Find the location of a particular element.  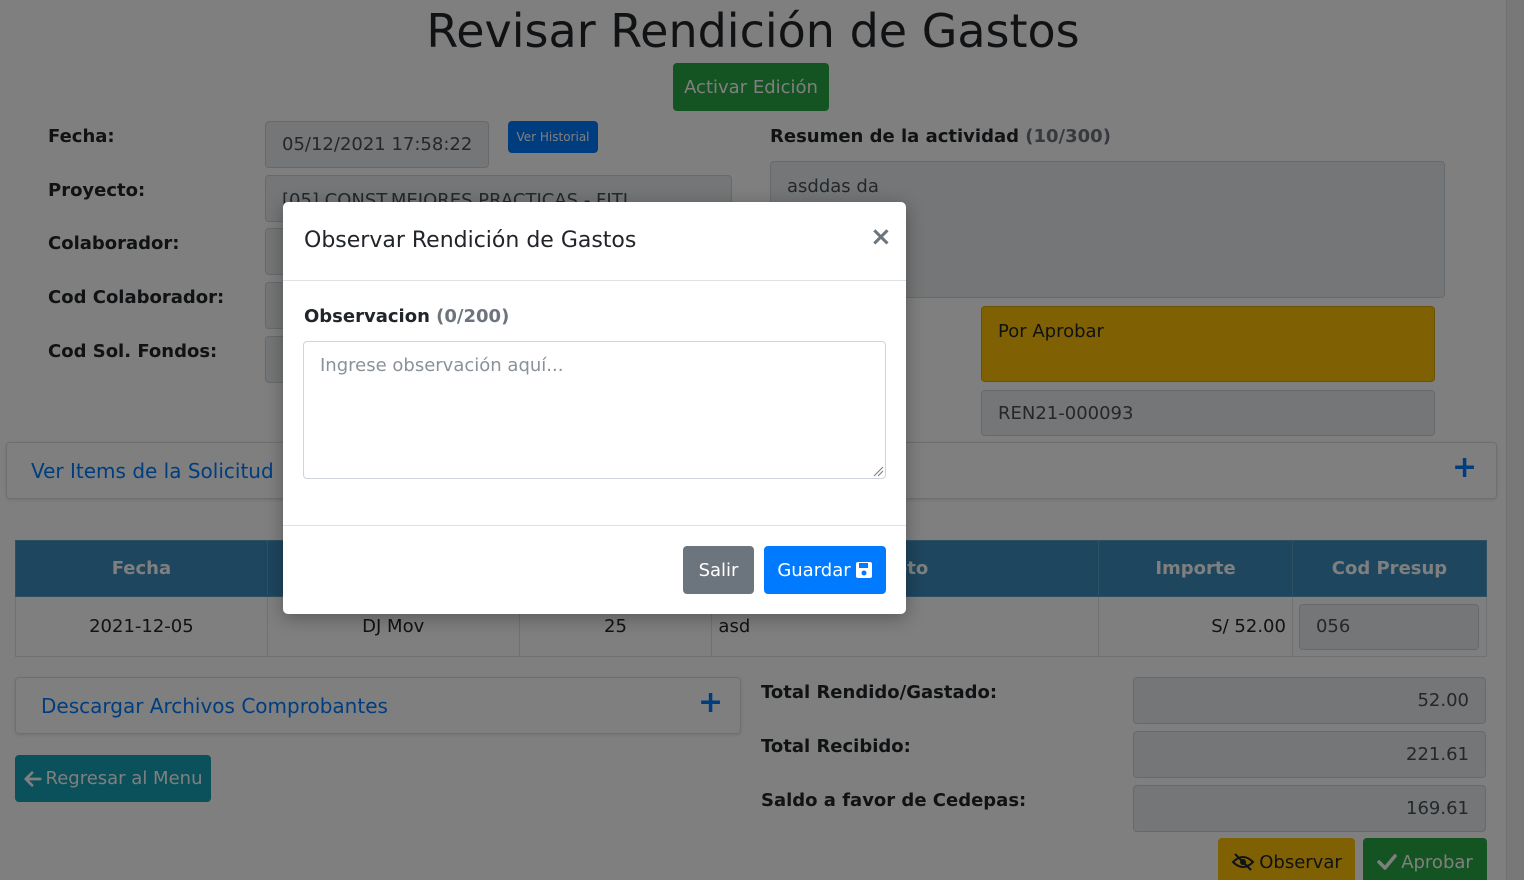

observacion-label-text: Observacion is located at coordinates (367, 316).